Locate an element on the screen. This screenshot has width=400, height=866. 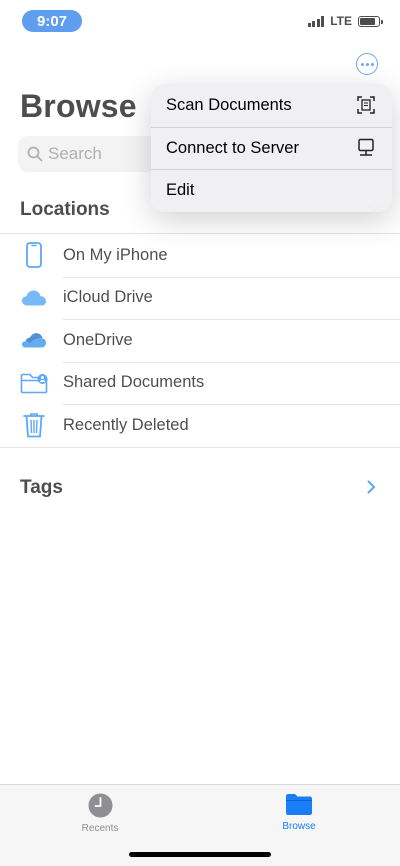
location-icloud-drive: iCloud Drive is located at coordinates (200, 298).